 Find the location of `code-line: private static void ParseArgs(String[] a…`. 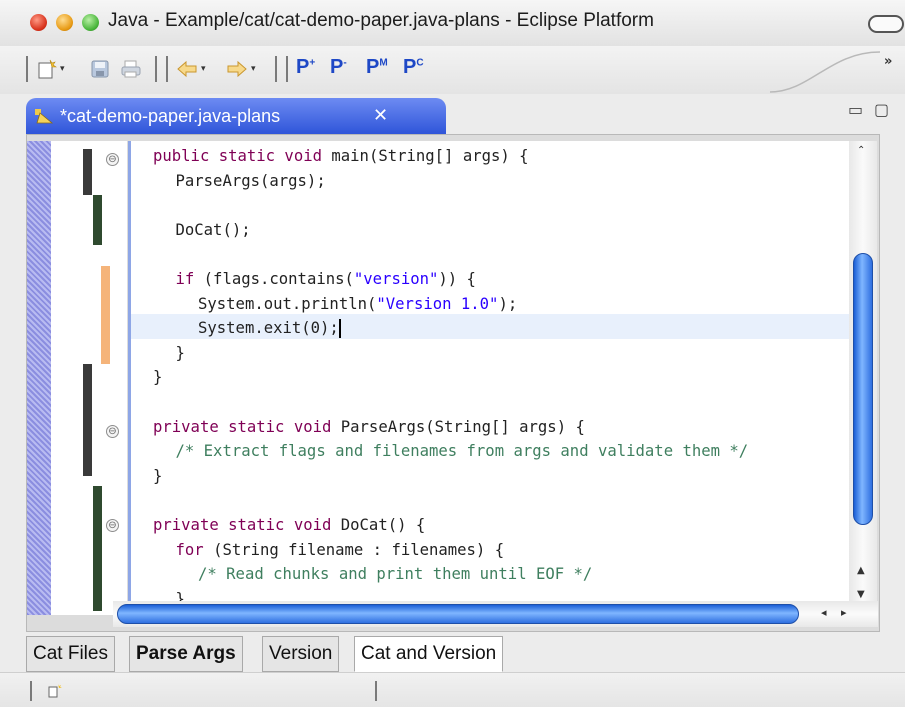

code-line: private static void ParseArgs(String[] a… is located at coordinates (369, 427).